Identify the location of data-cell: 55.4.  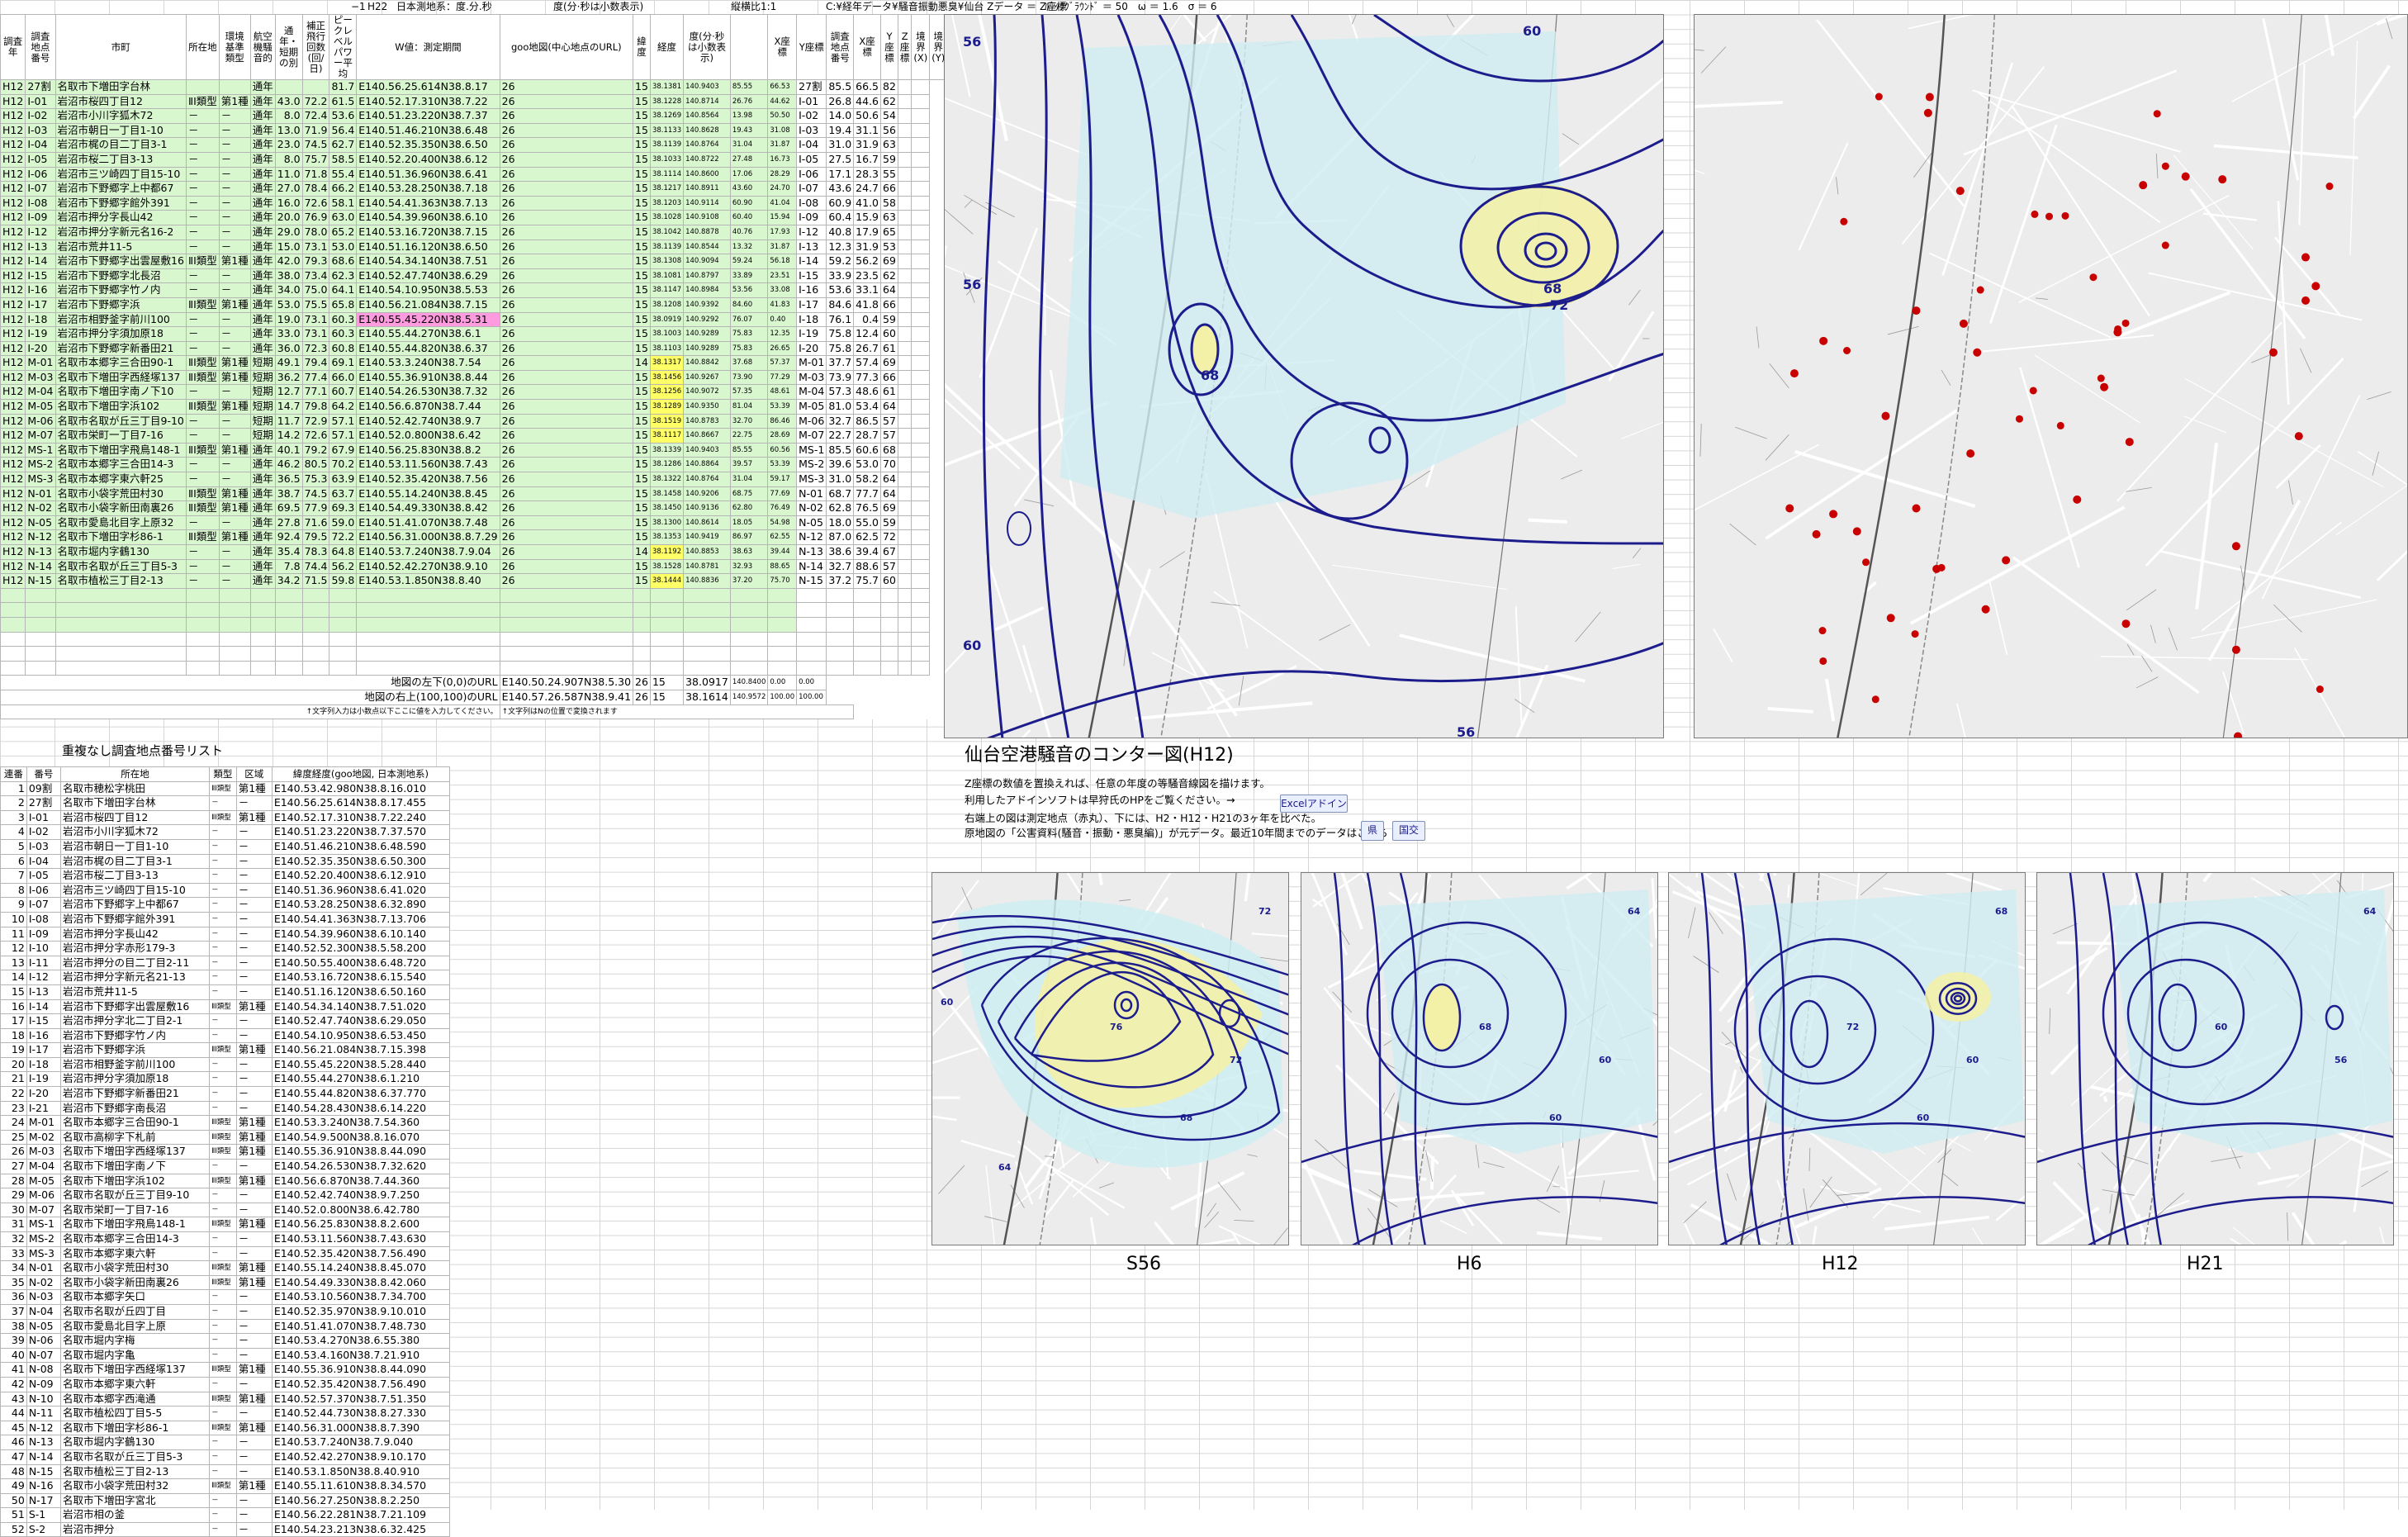
(343, 175).